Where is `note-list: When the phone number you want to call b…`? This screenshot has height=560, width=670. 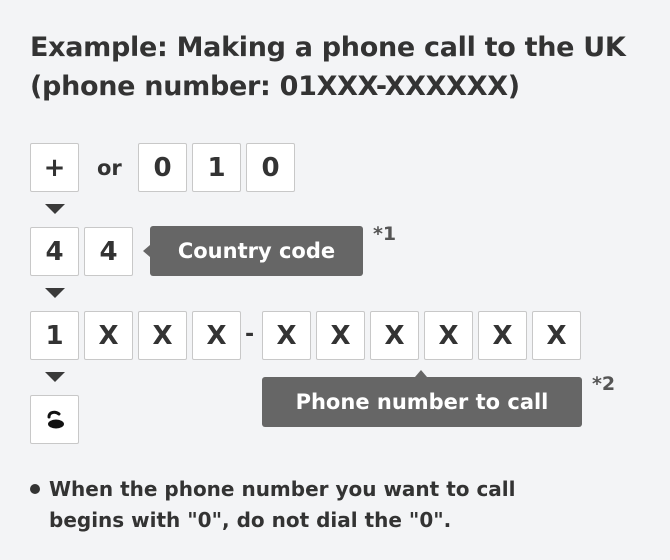
note-list: When the phone number you want to call b… is located at coordinates (289, 505).